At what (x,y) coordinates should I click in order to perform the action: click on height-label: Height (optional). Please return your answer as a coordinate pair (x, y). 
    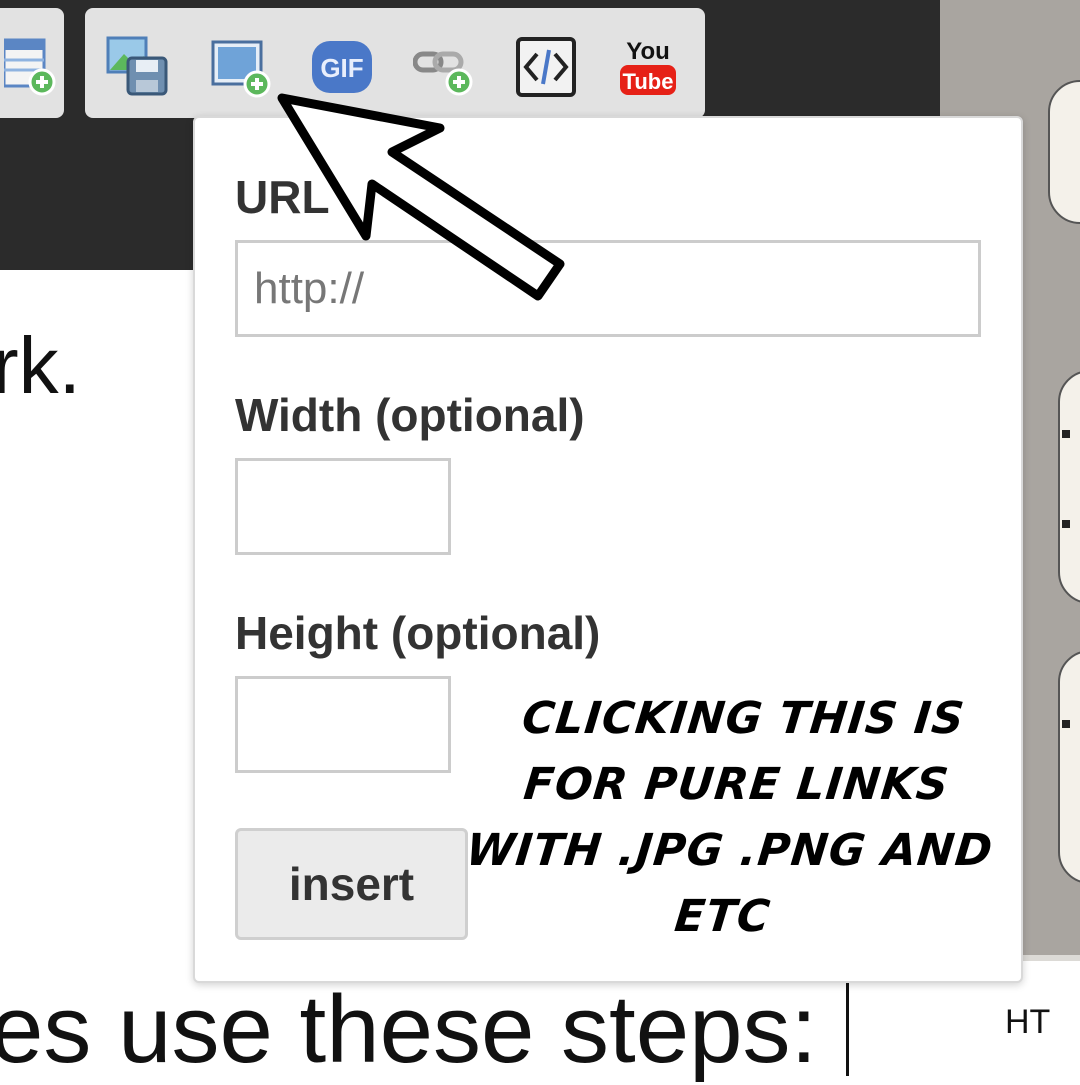
    Looking at the image, I should click on (418, 633).